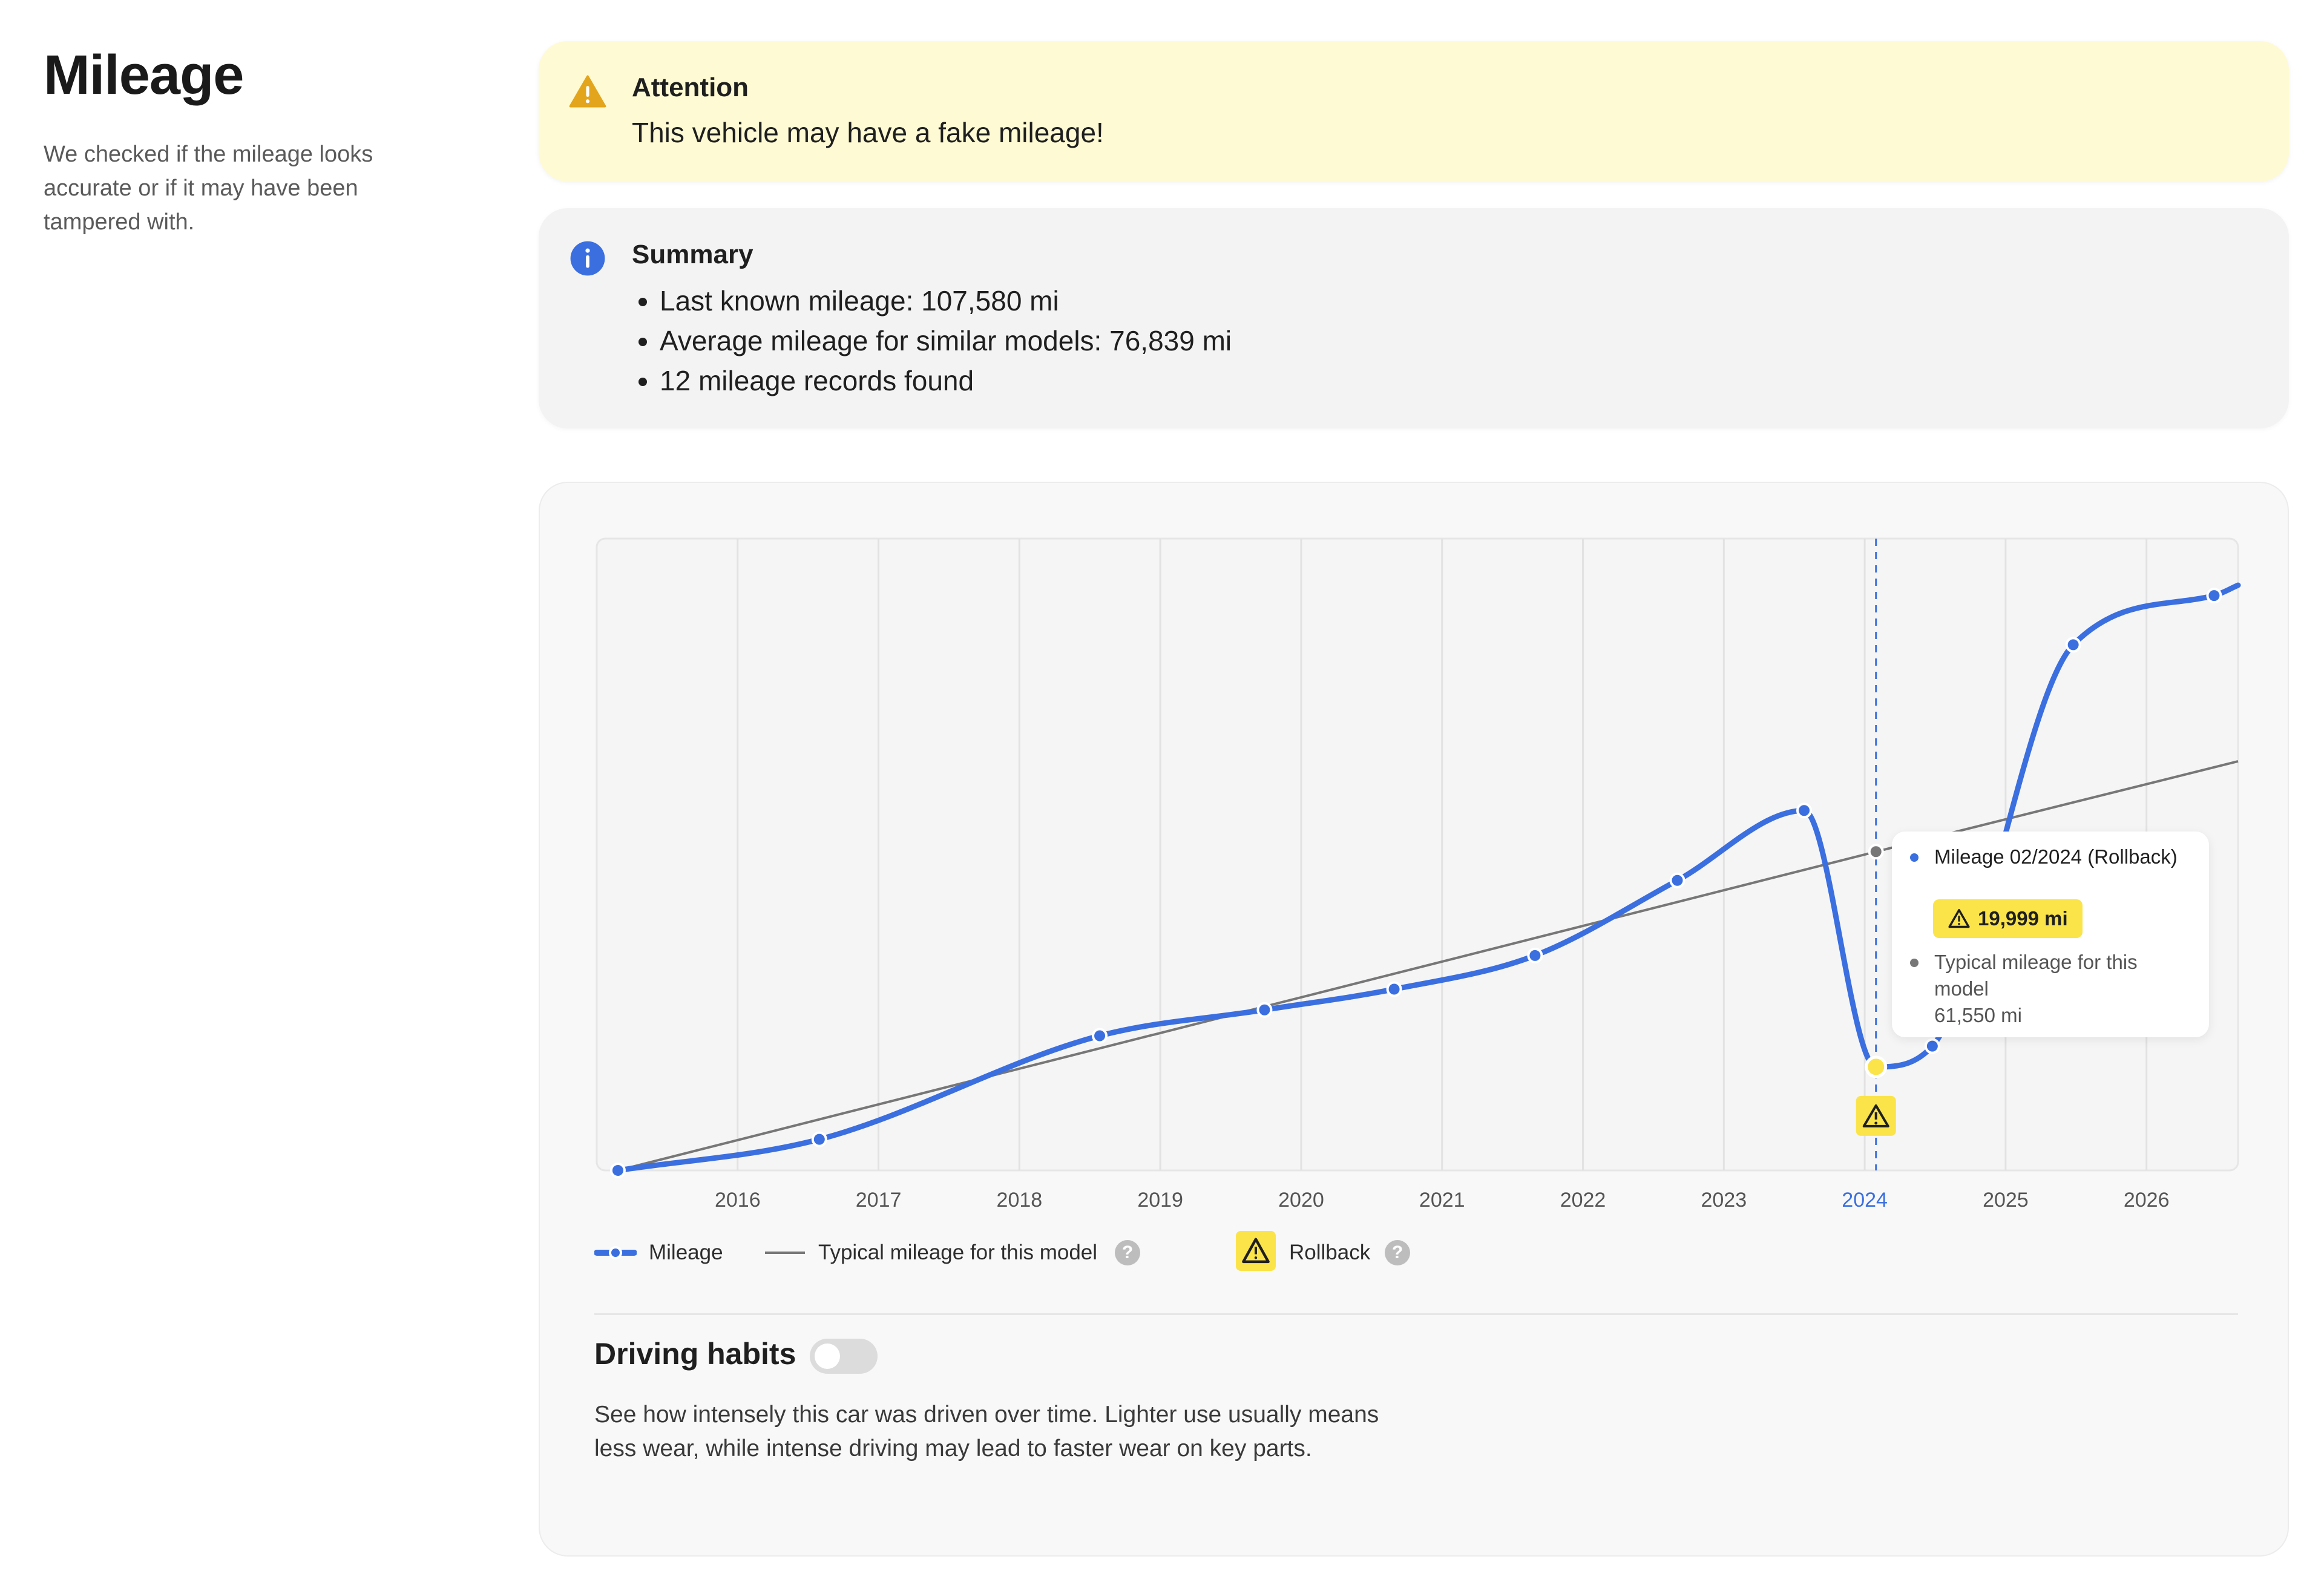  I want to click on tooltip-mileage-value: 19,999 mi, so click(2023, 918).